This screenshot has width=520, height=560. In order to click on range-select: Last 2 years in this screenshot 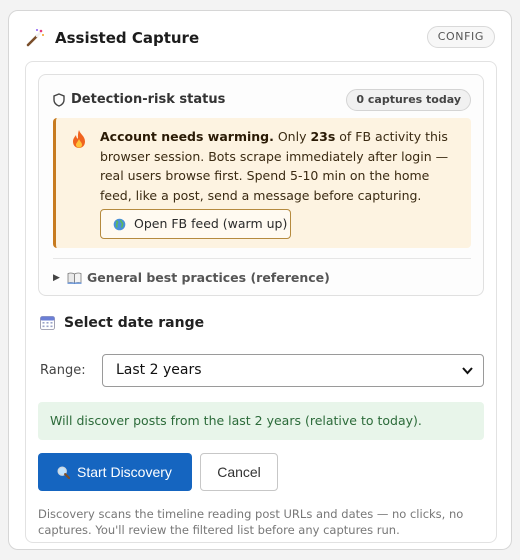, I will do `click(293, 370)`.